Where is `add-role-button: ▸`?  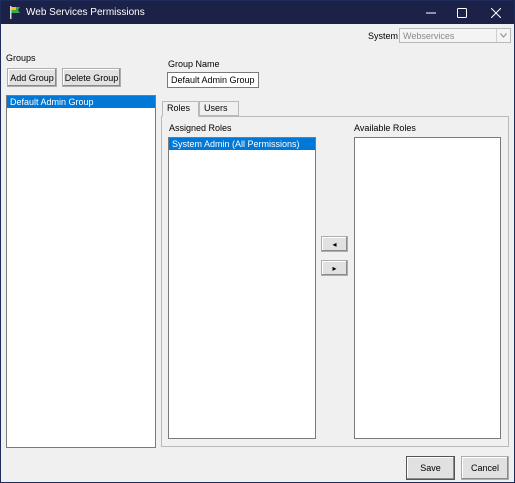
add-role-button: ▸ is located at coordinates (334, 268).